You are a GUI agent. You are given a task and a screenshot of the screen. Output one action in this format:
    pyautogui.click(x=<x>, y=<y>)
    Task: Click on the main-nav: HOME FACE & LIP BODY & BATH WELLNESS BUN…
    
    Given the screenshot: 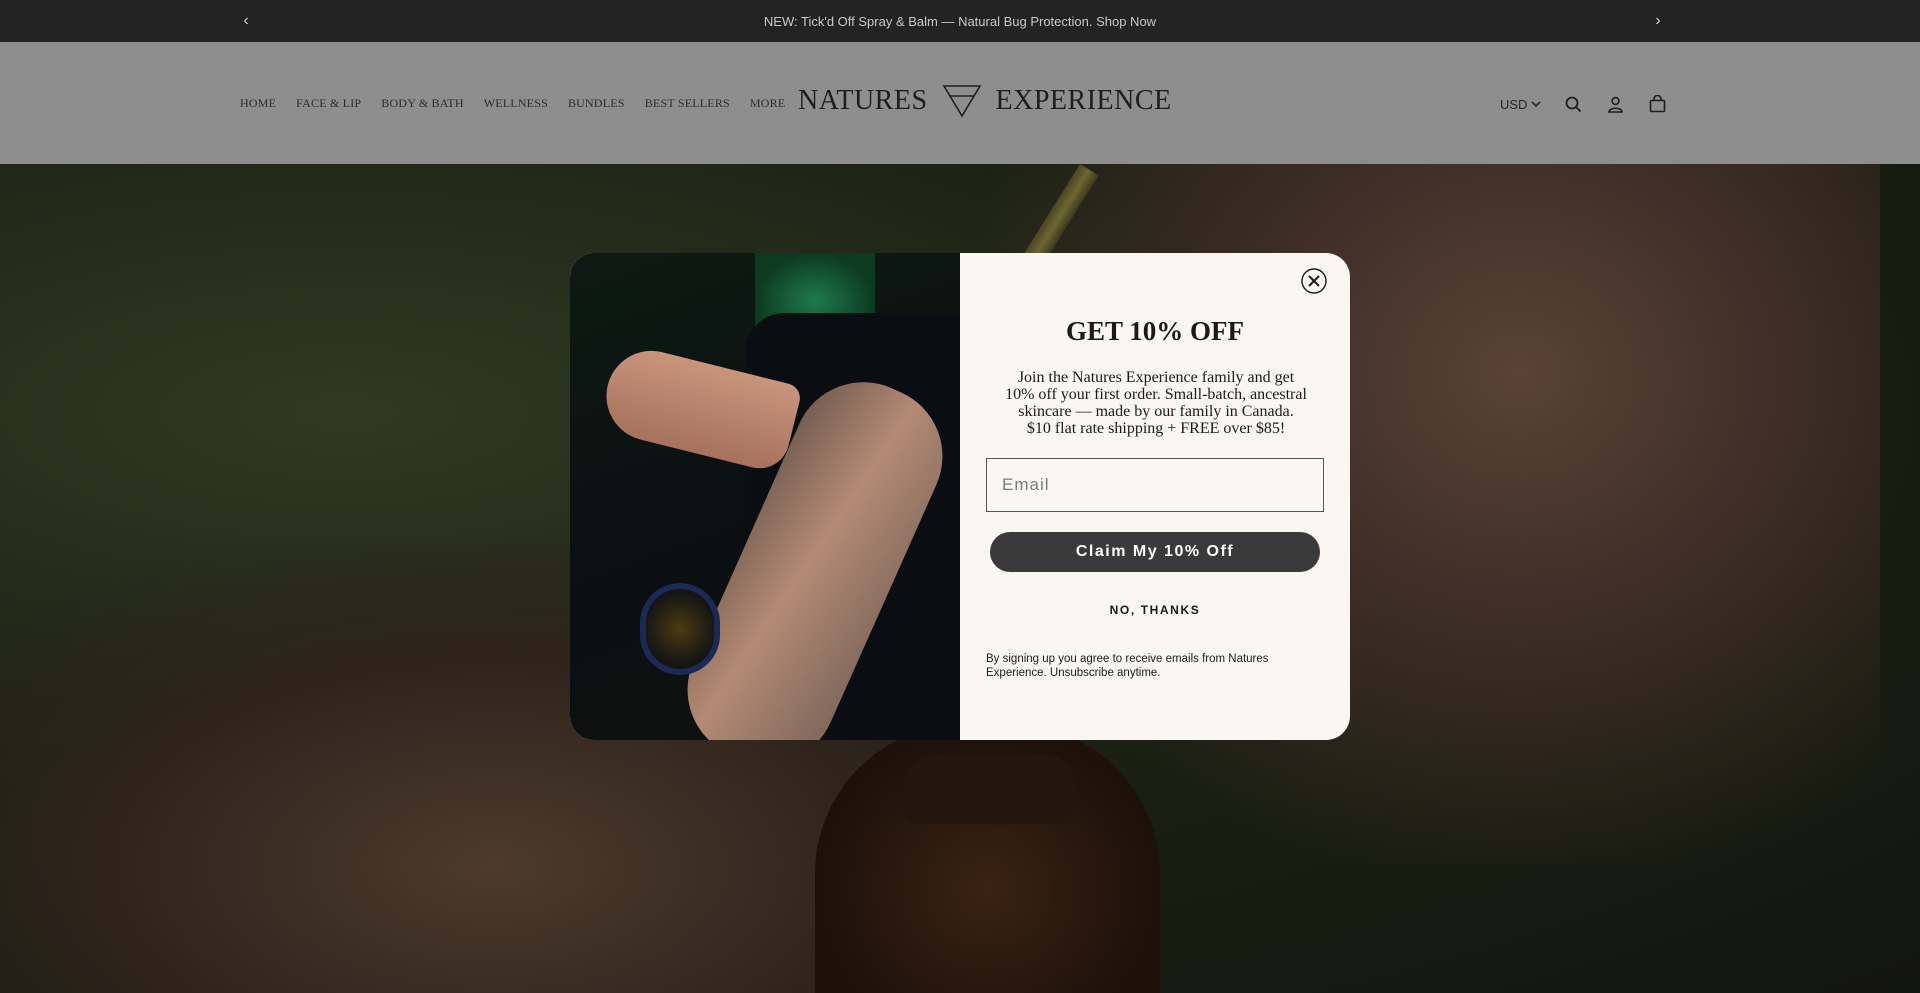 What is the action you would take?
    pyautogui.click(x=522, y=103)
    